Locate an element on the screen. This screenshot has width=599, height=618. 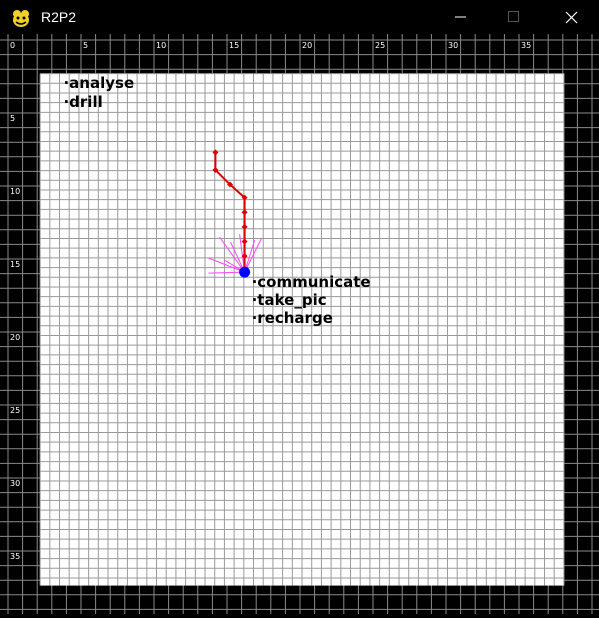
minimize-icon is located at coordinates (460, 17).